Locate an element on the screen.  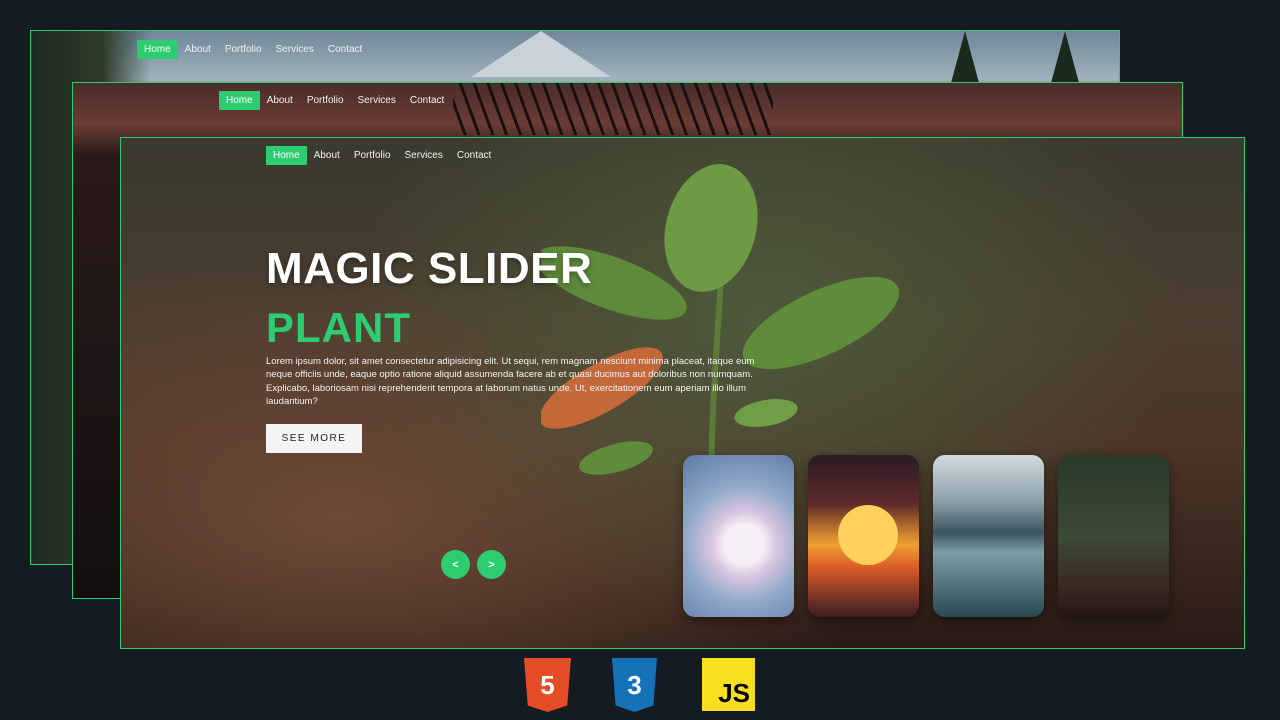
slide1-nav: Home About Portfolio Services Contact is located at coordinates (253, 49).